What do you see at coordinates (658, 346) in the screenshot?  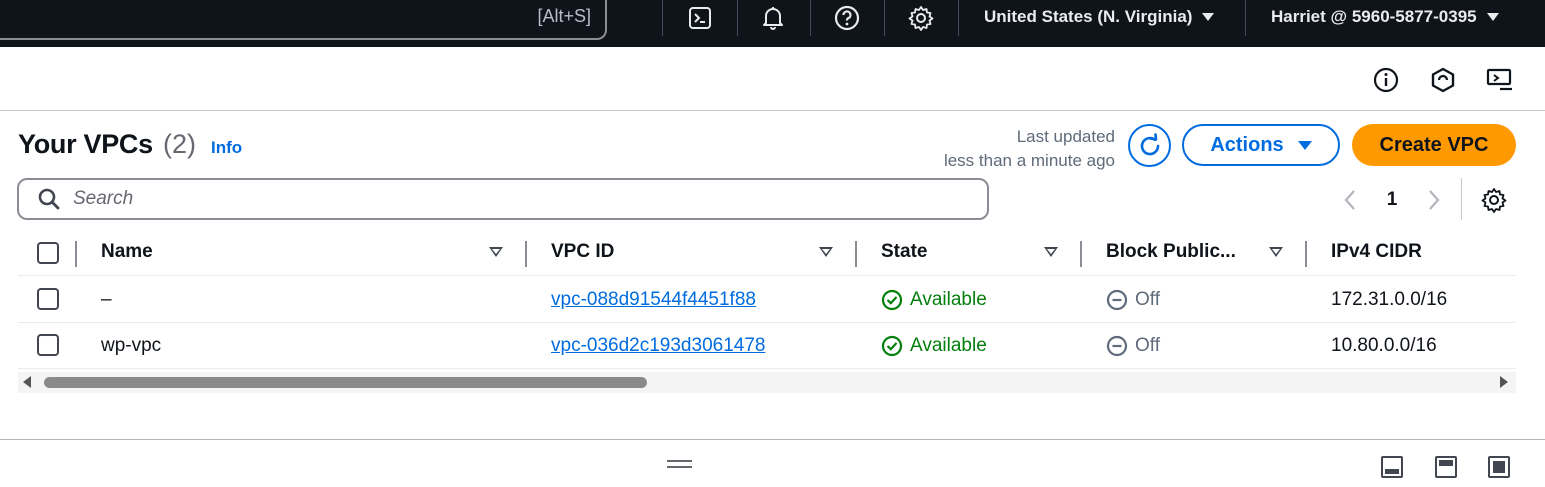 I see `cell-vpc-id-link: vpc-036d2c193d3061478` at bounding box center [658, 346].